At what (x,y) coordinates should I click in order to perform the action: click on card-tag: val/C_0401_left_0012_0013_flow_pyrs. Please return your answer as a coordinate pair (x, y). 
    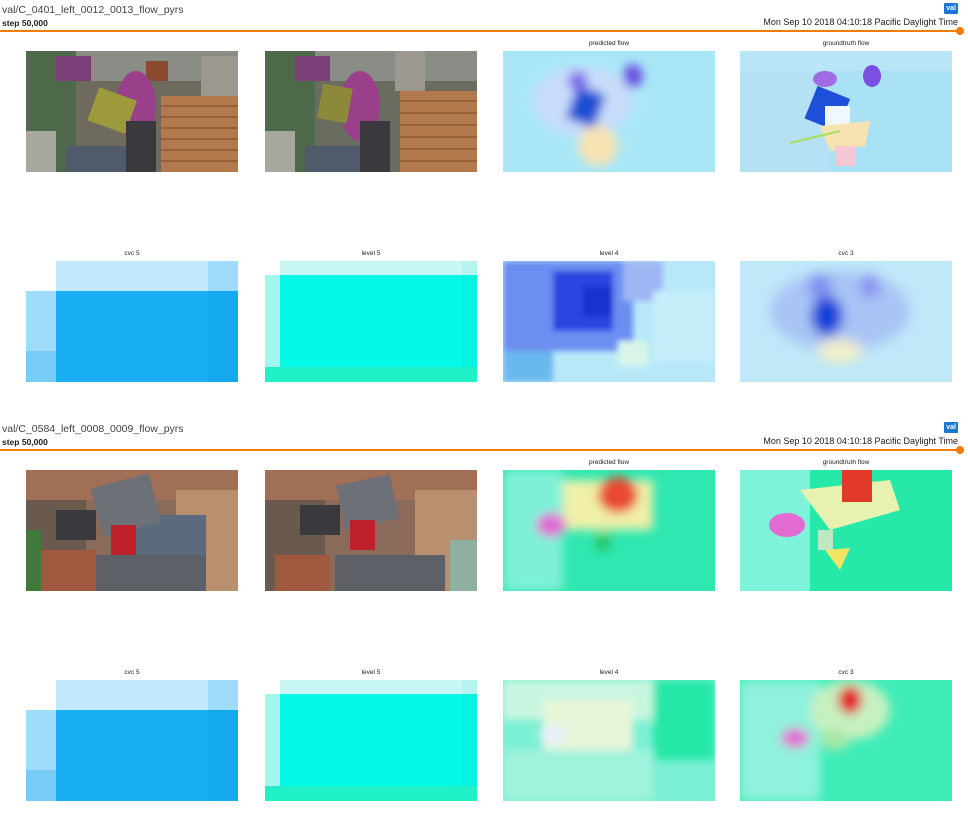
    Looking at the image, I should click on (93, 10).